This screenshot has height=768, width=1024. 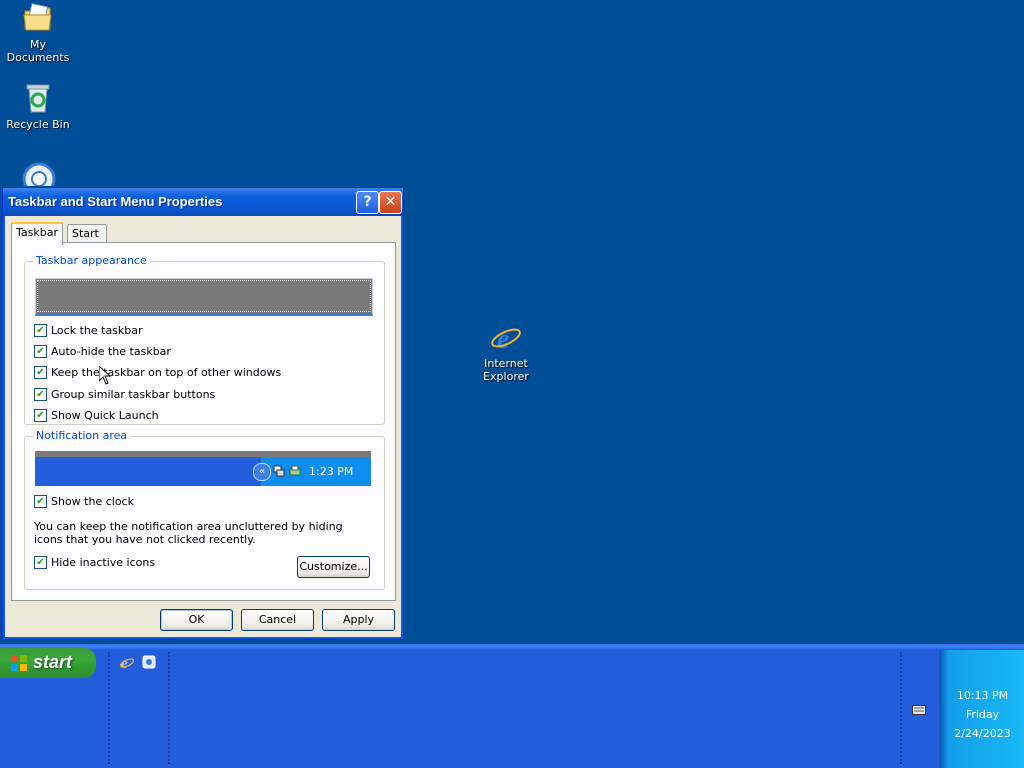 I want to click on quick-launch-show-desktop-icon, so click(x=149, y=662).